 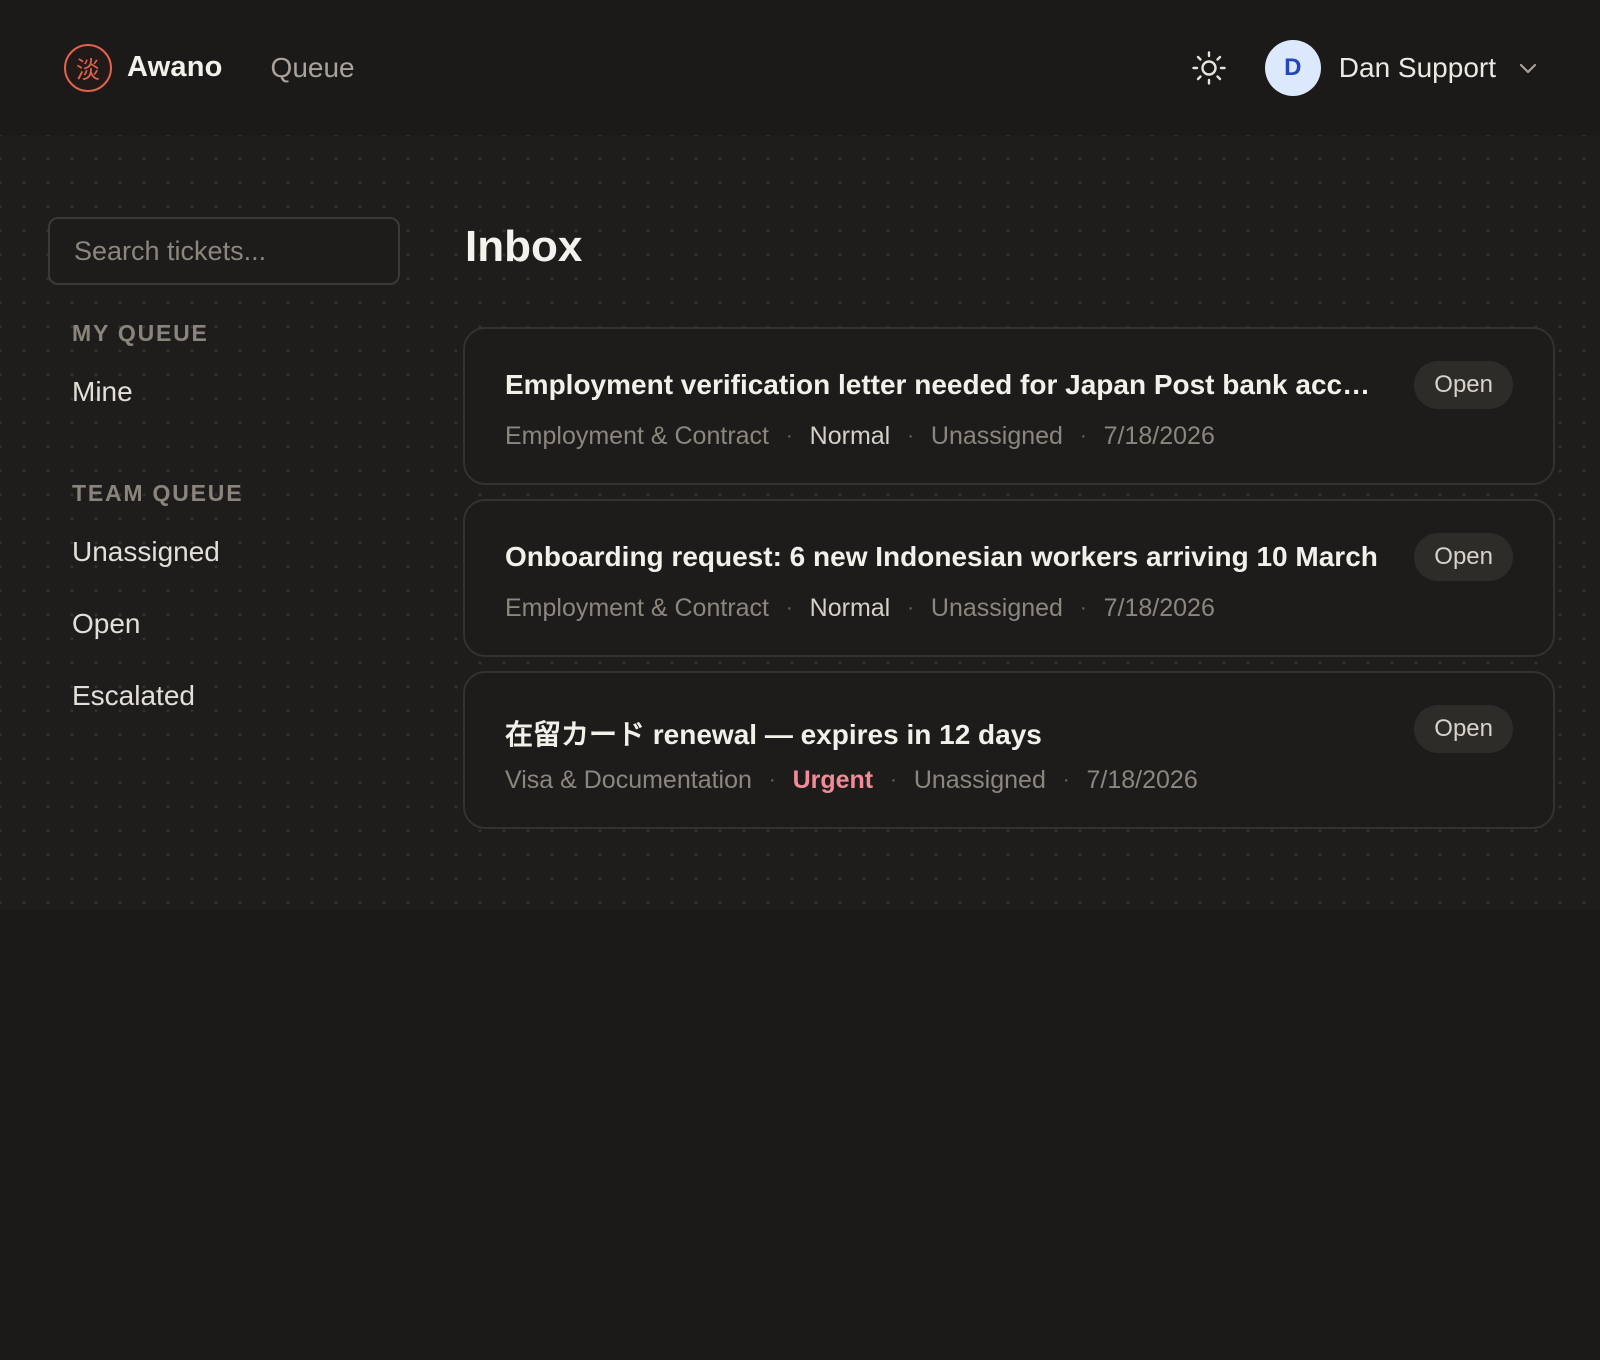 What do you see at coordinates (773, 734) in the screenshot?
I see `ticket-title: 在留カード renewal — expires in 12 days` at bounding box center [773, 734].